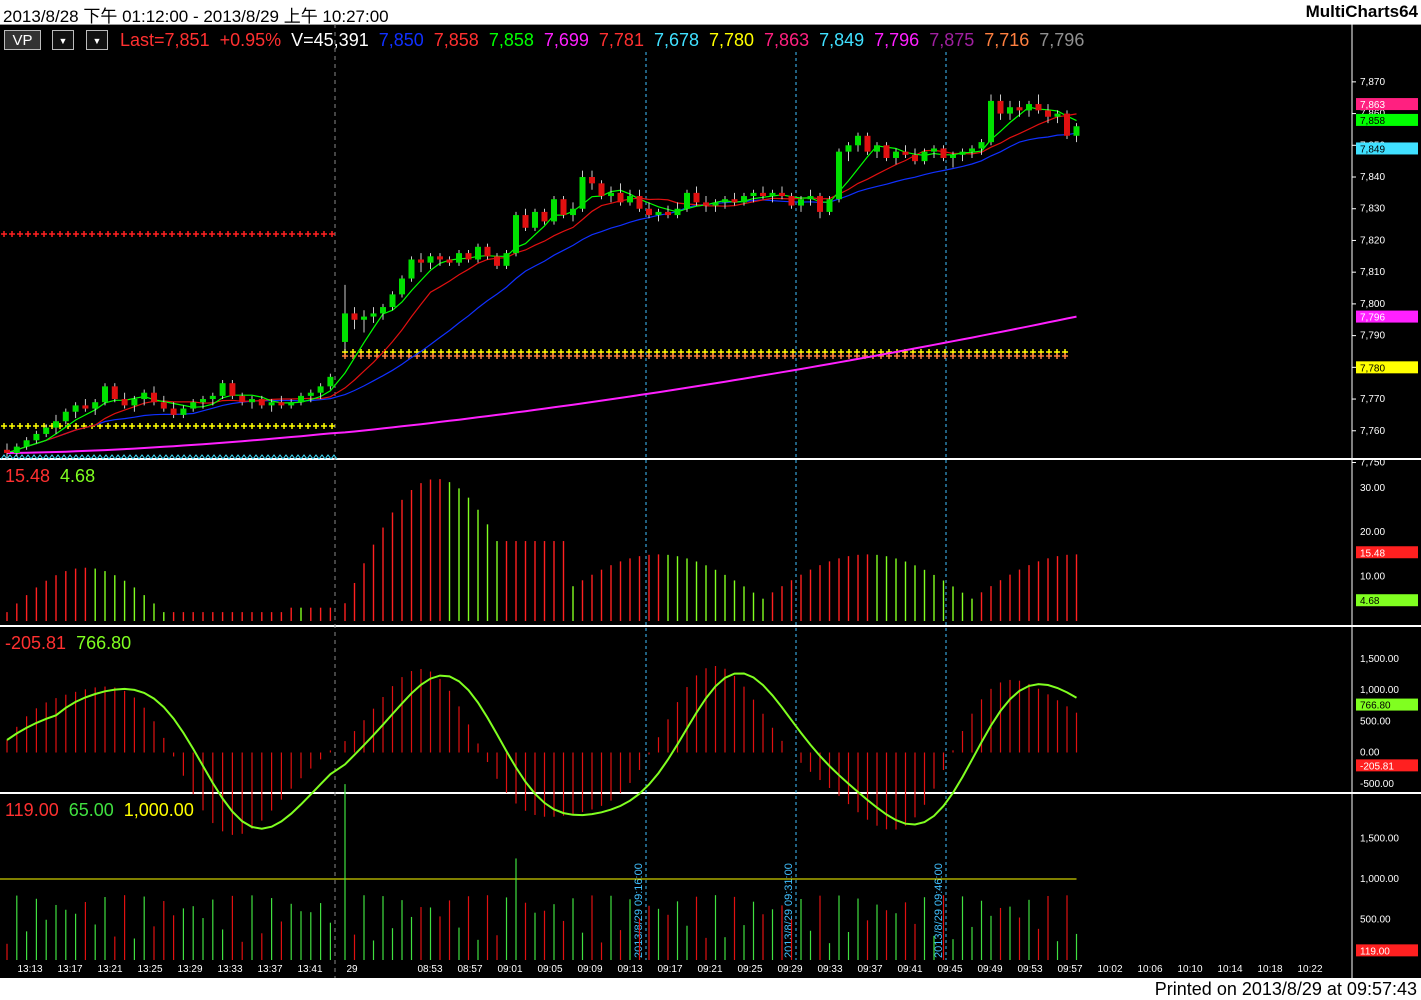 The image size is (1421, 1000). I want to click on dropdown-1-button: ▼, so click(63, 40).